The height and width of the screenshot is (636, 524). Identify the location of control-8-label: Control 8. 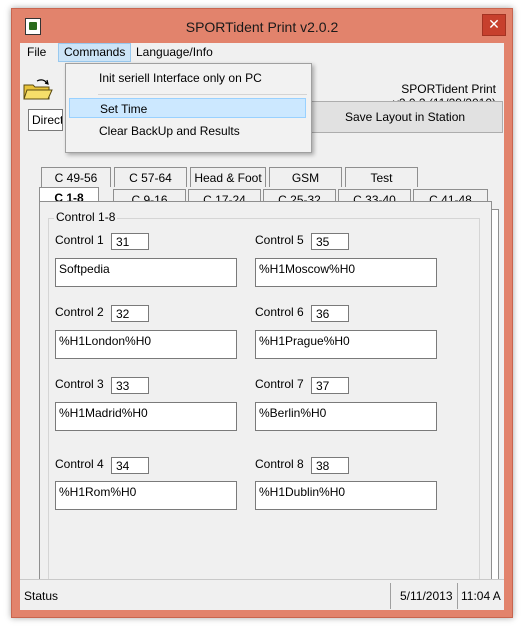
(279, 464).